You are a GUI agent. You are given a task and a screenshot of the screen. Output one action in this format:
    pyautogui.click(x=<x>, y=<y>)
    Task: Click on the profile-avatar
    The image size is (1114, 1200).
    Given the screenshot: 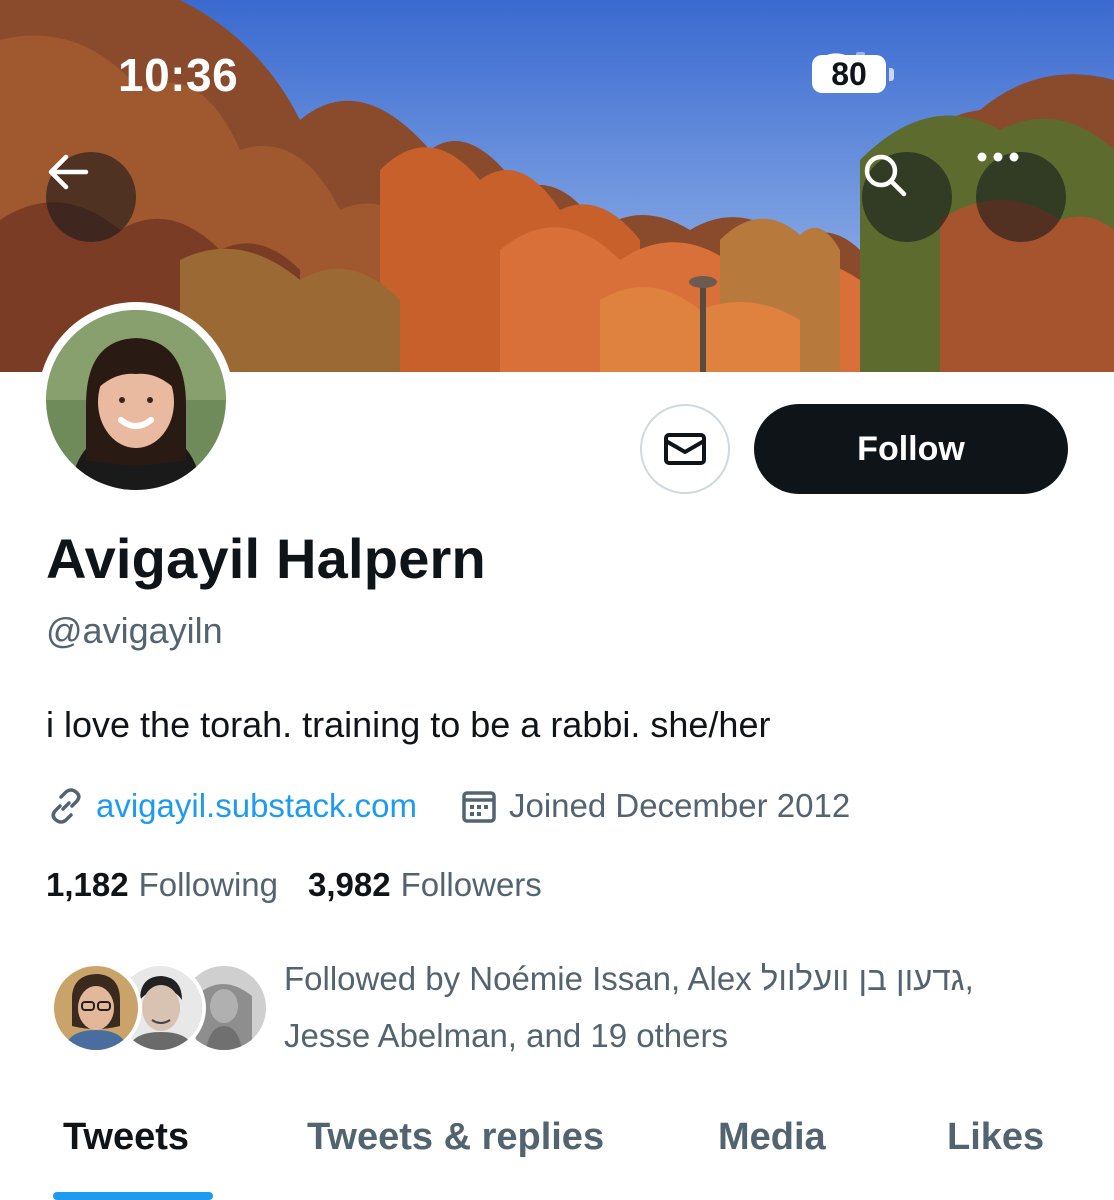 What is the action you would take?
    pyautogui.click(x=136, y=400)
    